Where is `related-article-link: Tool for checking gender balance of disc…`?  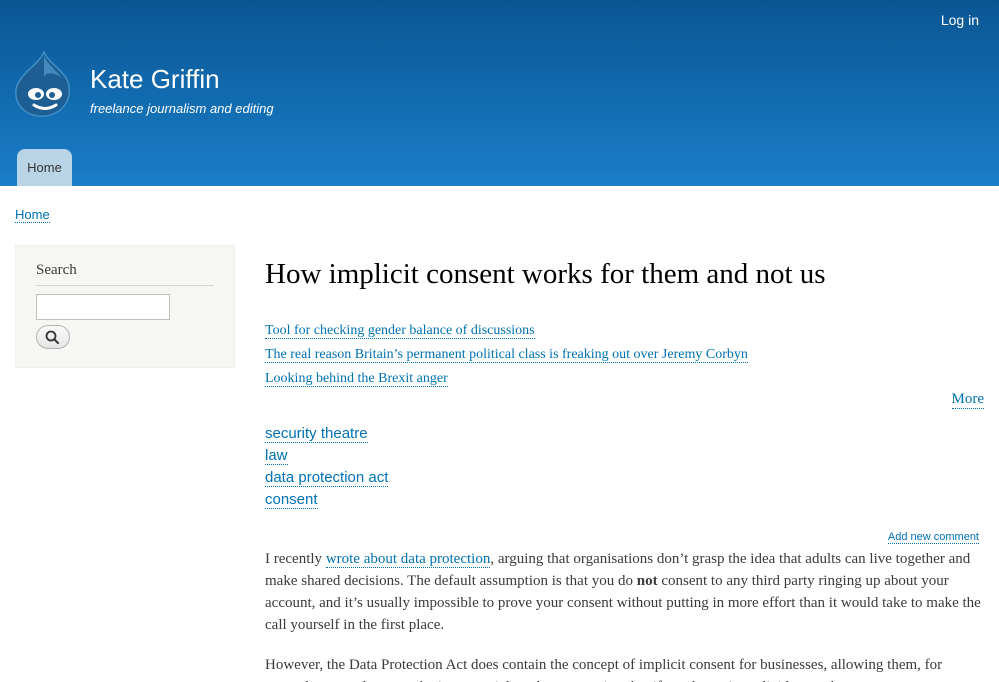 related-article-link: Tool for checking gender balance of disc… is located at coordinates (400, 331).